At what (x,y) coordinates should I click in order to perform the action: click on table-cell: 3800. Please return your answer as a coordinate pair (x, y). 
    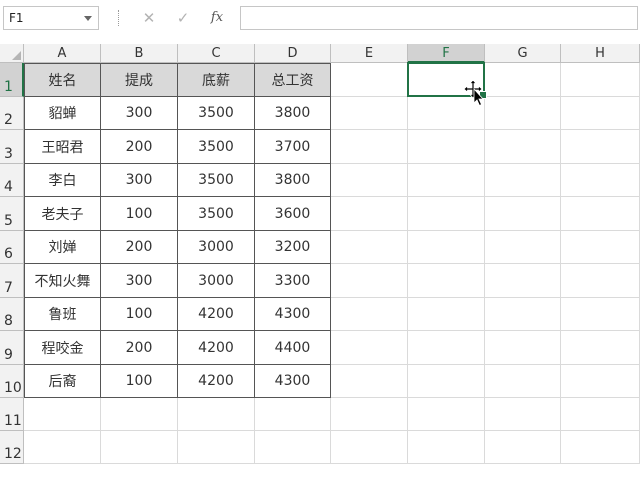
    Looking at the image, I should click on (293, 113).